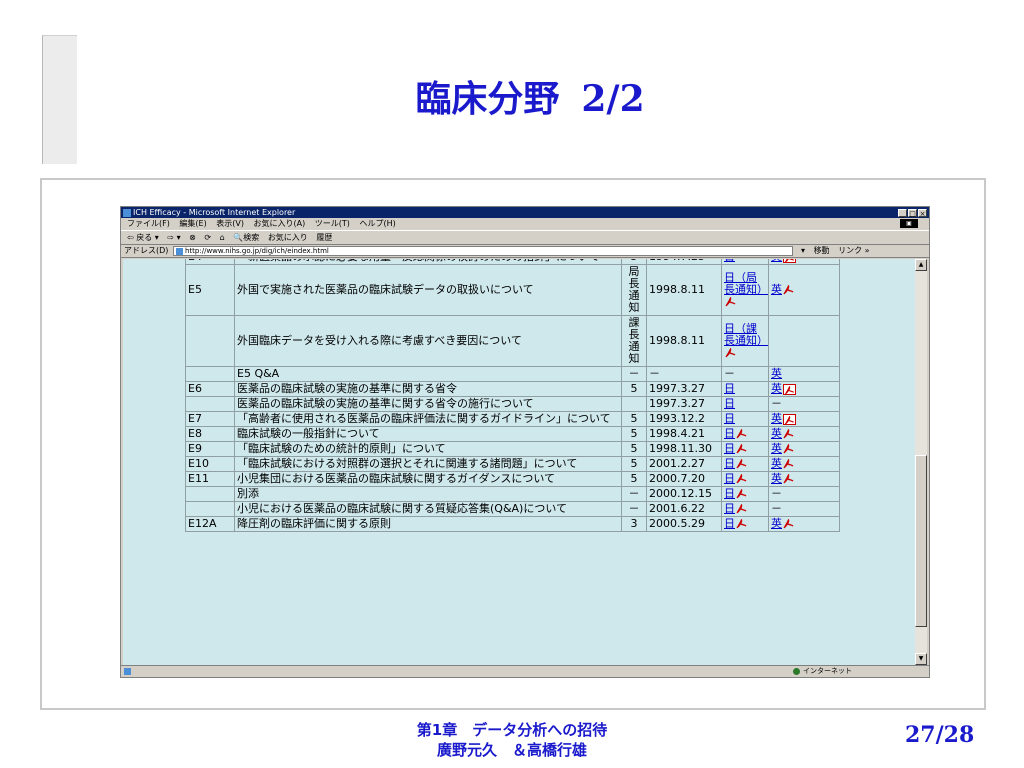 This screenshot has height=768, width=1024. What do you see at coordinates (684, 524) in the screenshot?
I see `cell-date: 2000.5.29` at bounding box center [684, 524].